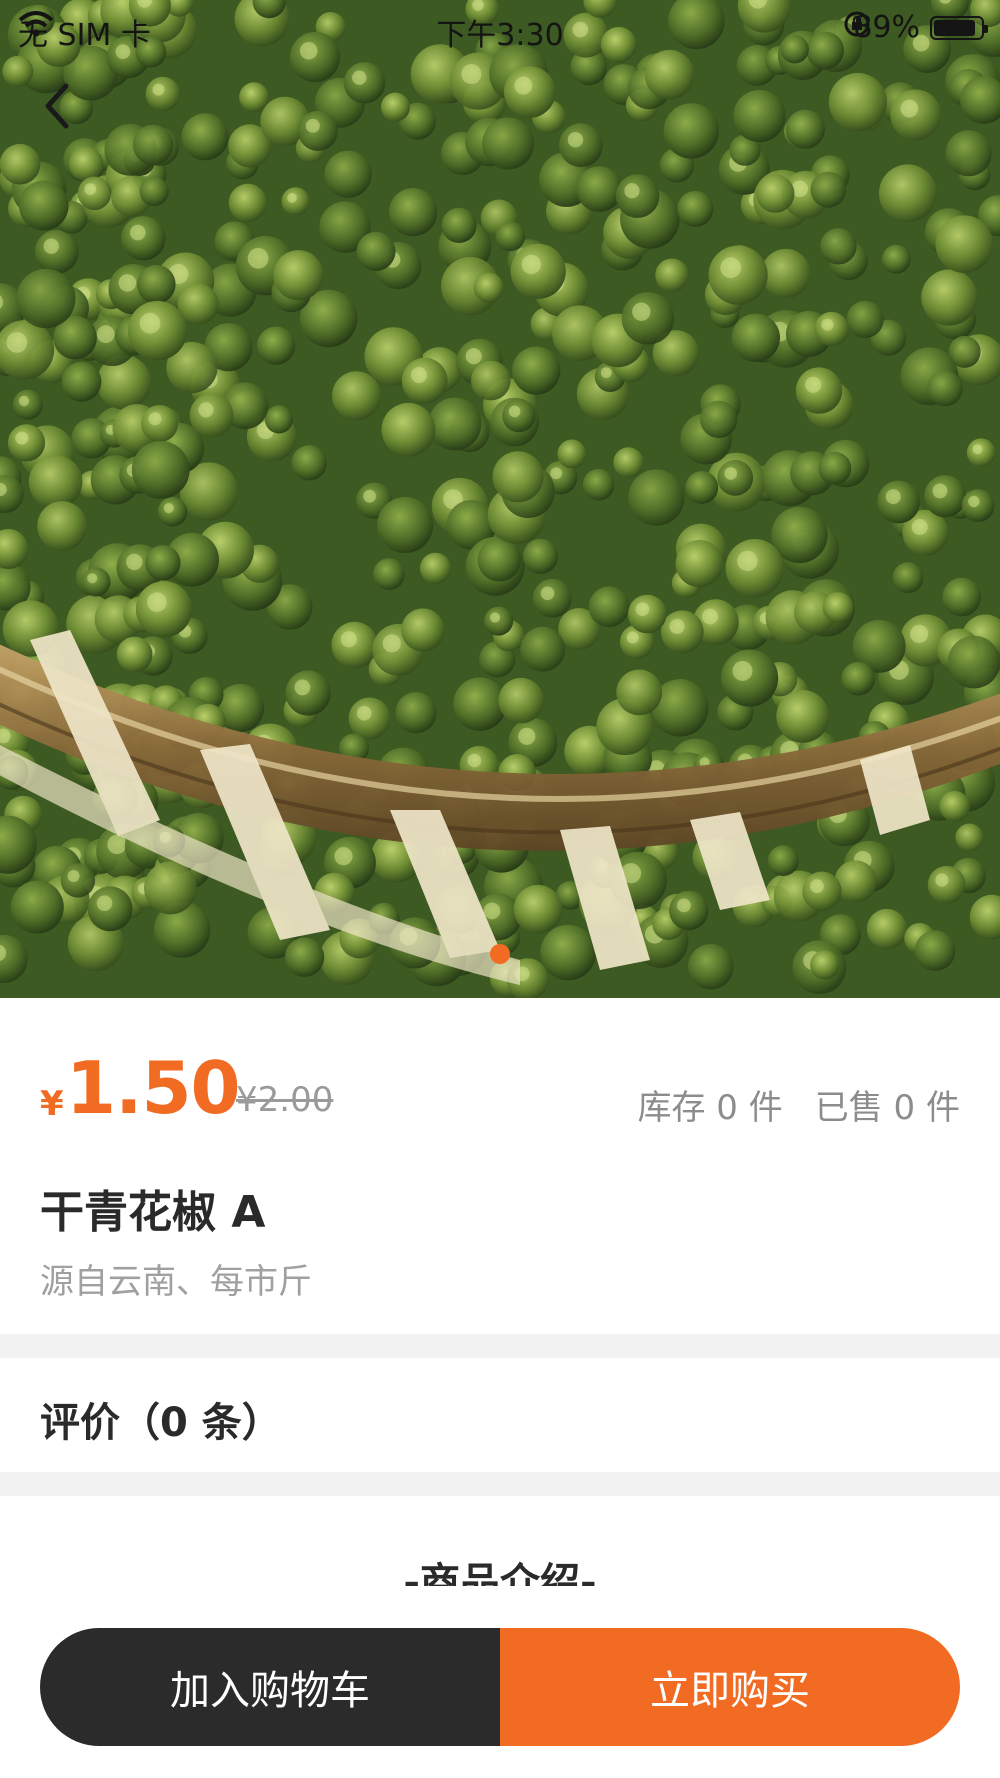 This screenshot has width=1000, height=1778. I want to click on stock-sold-info: 库存 0 件 已售 0 件, so click(799, 1104).